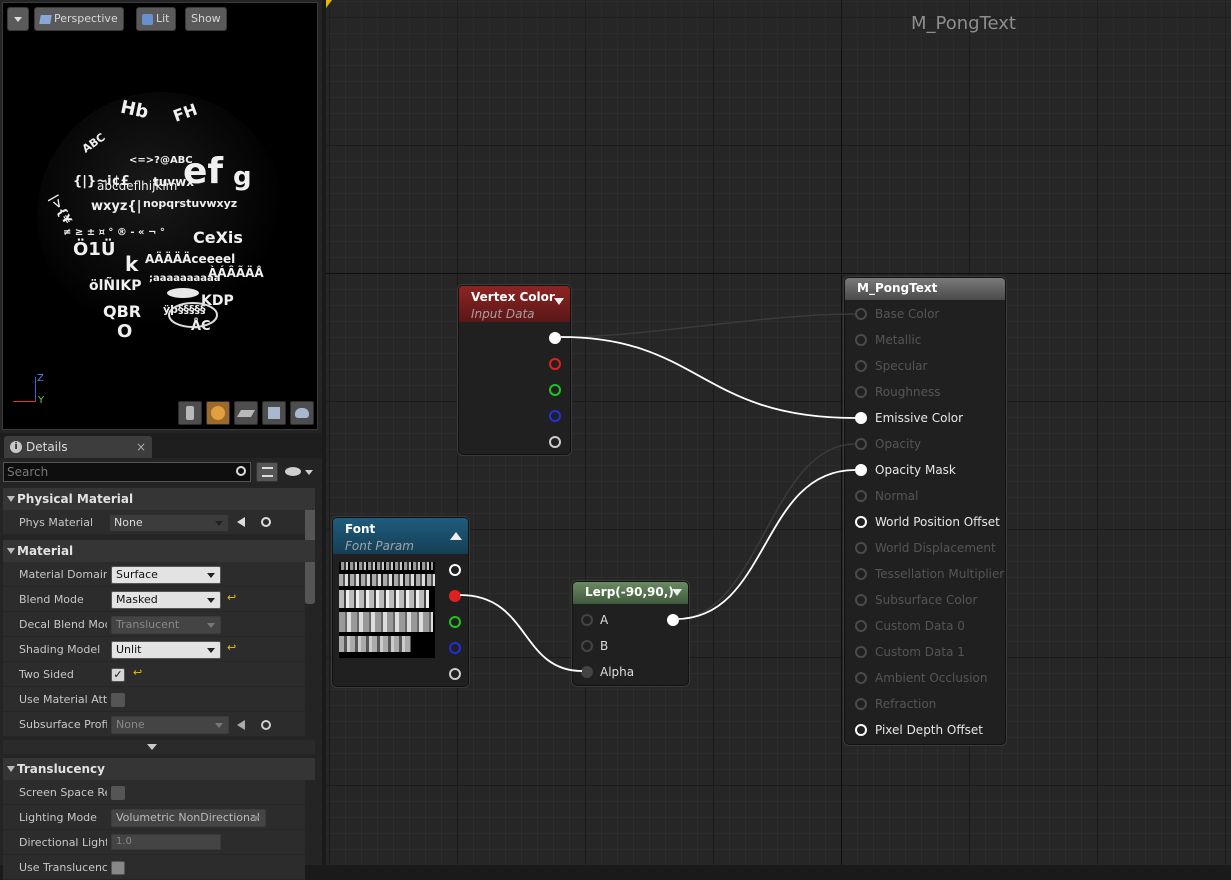 This screenshot has height=880, width=1231. Describe the element at coordinates (604, 646) in the screenshot. I see `input-b-label: B` at that location.